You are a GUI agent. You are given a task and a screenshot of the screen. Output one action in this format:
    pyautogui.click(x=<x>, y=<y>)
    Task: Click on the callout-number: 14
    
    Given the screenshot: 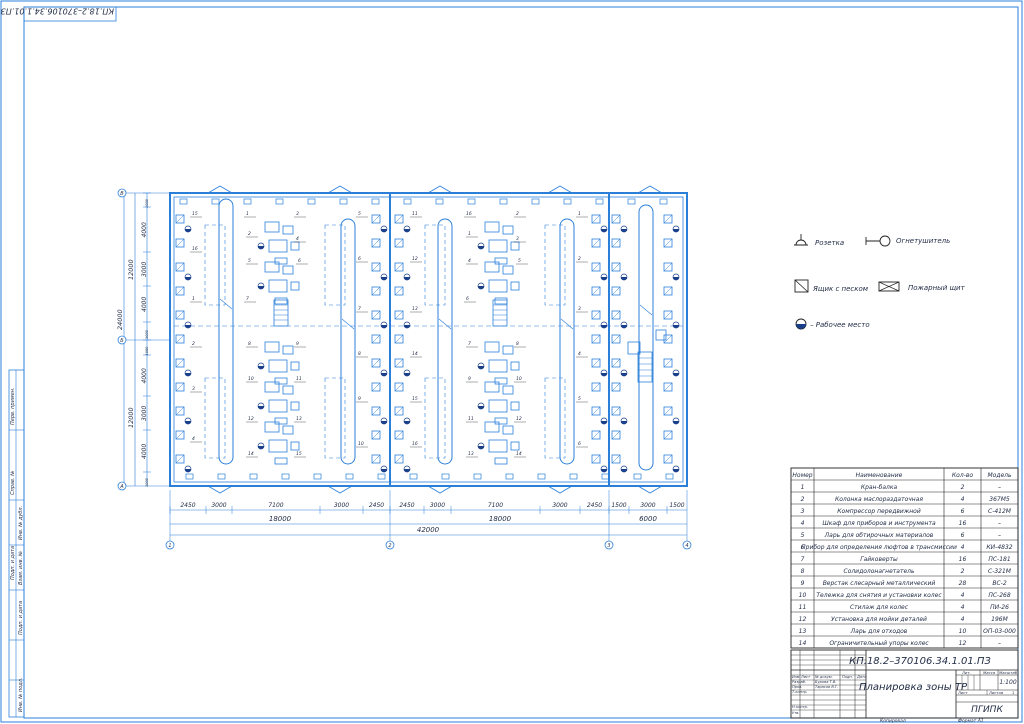 What is the action you would take?
    pyautogui.click(x=519, y=454)
    